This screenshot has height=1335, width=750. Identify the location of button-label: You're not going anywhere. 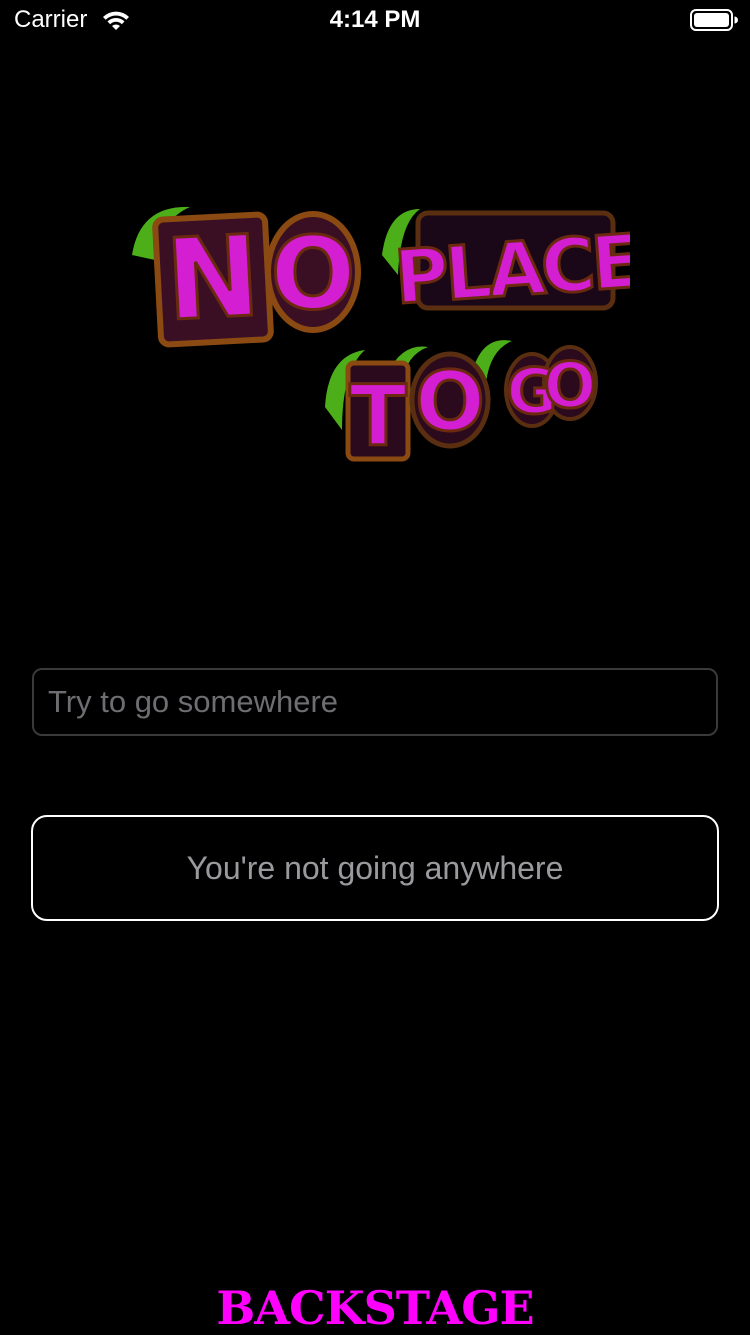
(375, 867).